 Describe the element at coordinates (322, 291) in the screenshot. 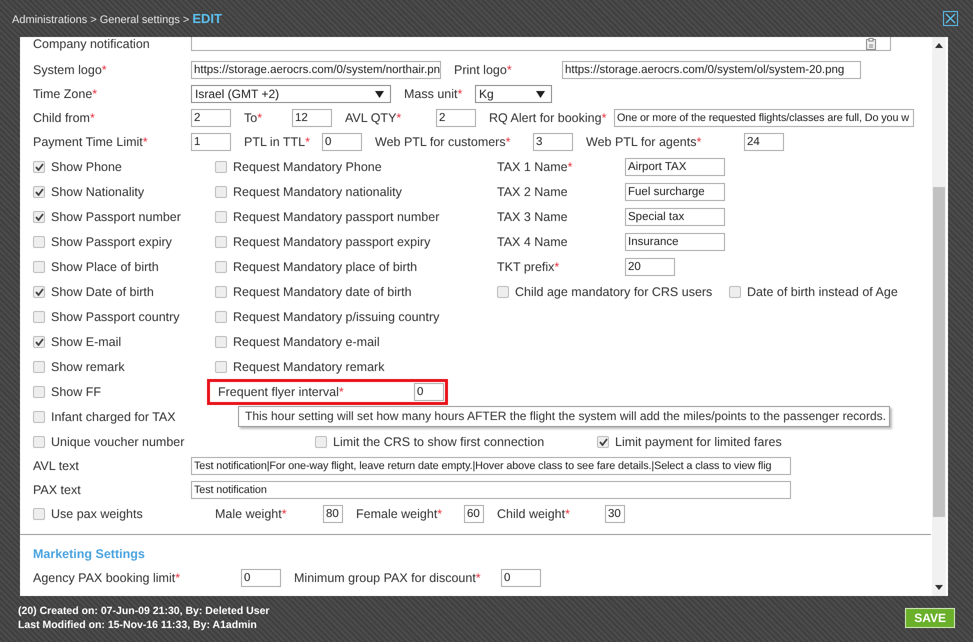

I see `checkbox-label: Request Mandatory date of birth` at that location.